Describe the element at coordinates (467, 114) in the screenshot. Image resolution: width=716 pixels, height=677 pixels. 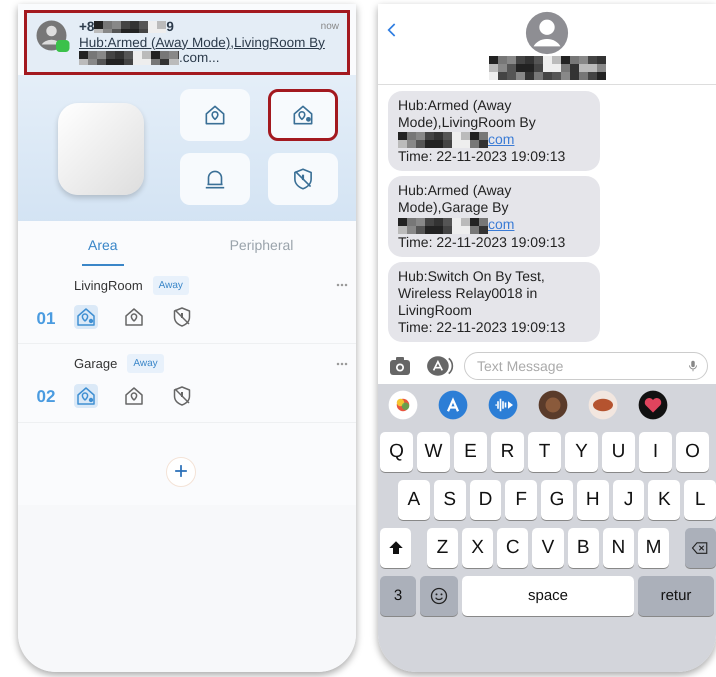
I see `message-text: Hub:Armed (Away Mode),LivingRoom By` at that location.